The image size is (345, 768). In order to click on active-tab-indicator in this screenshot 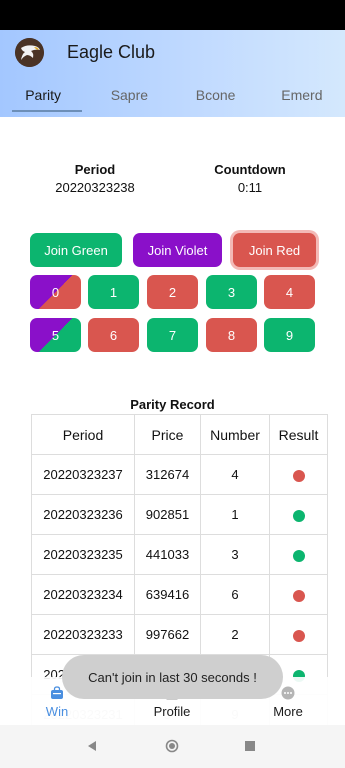, I will do `click(47, 111)`.